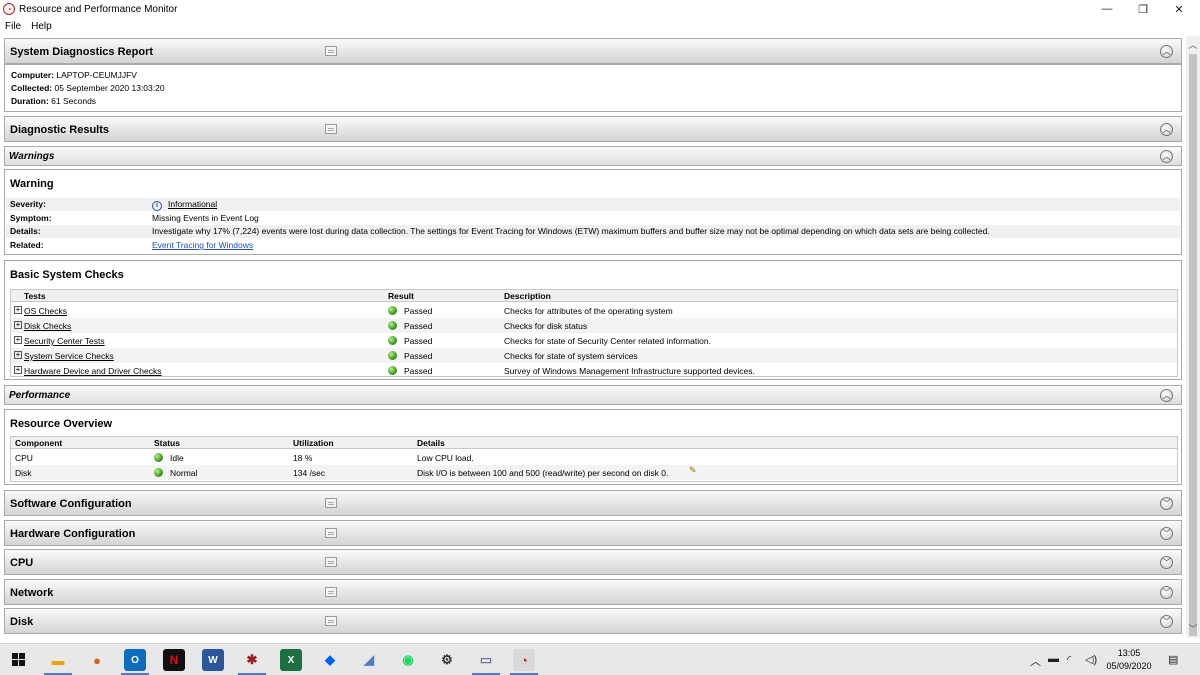 The width and height of the screenshot is (1200, 675). What do you see at coordinates (30, 101) in the screenshot?
I see `duration-label: Duration:` at bounding box center [30, 101].